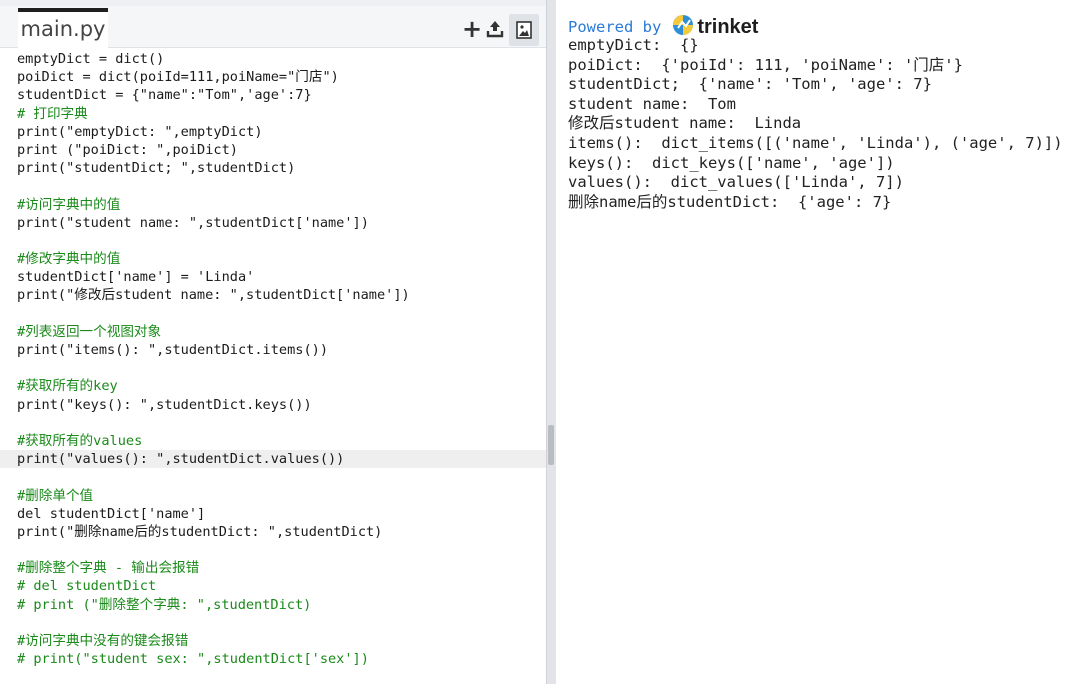 This screenshot has width=1080, height=684. I want to click on code-text: emptyDict = dict(), so click(91, 59).